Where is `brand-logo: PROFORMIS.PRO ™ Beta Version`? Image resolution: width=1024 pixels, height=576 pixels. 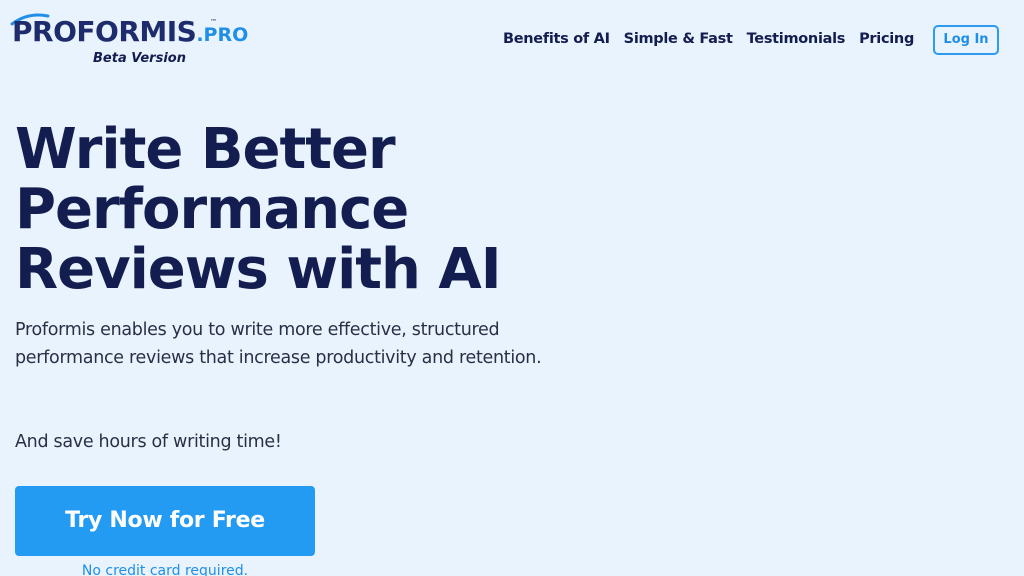 brand-logo: PROFORMIS.PRO ™ Beta Version is located at coordinates (136, 40).